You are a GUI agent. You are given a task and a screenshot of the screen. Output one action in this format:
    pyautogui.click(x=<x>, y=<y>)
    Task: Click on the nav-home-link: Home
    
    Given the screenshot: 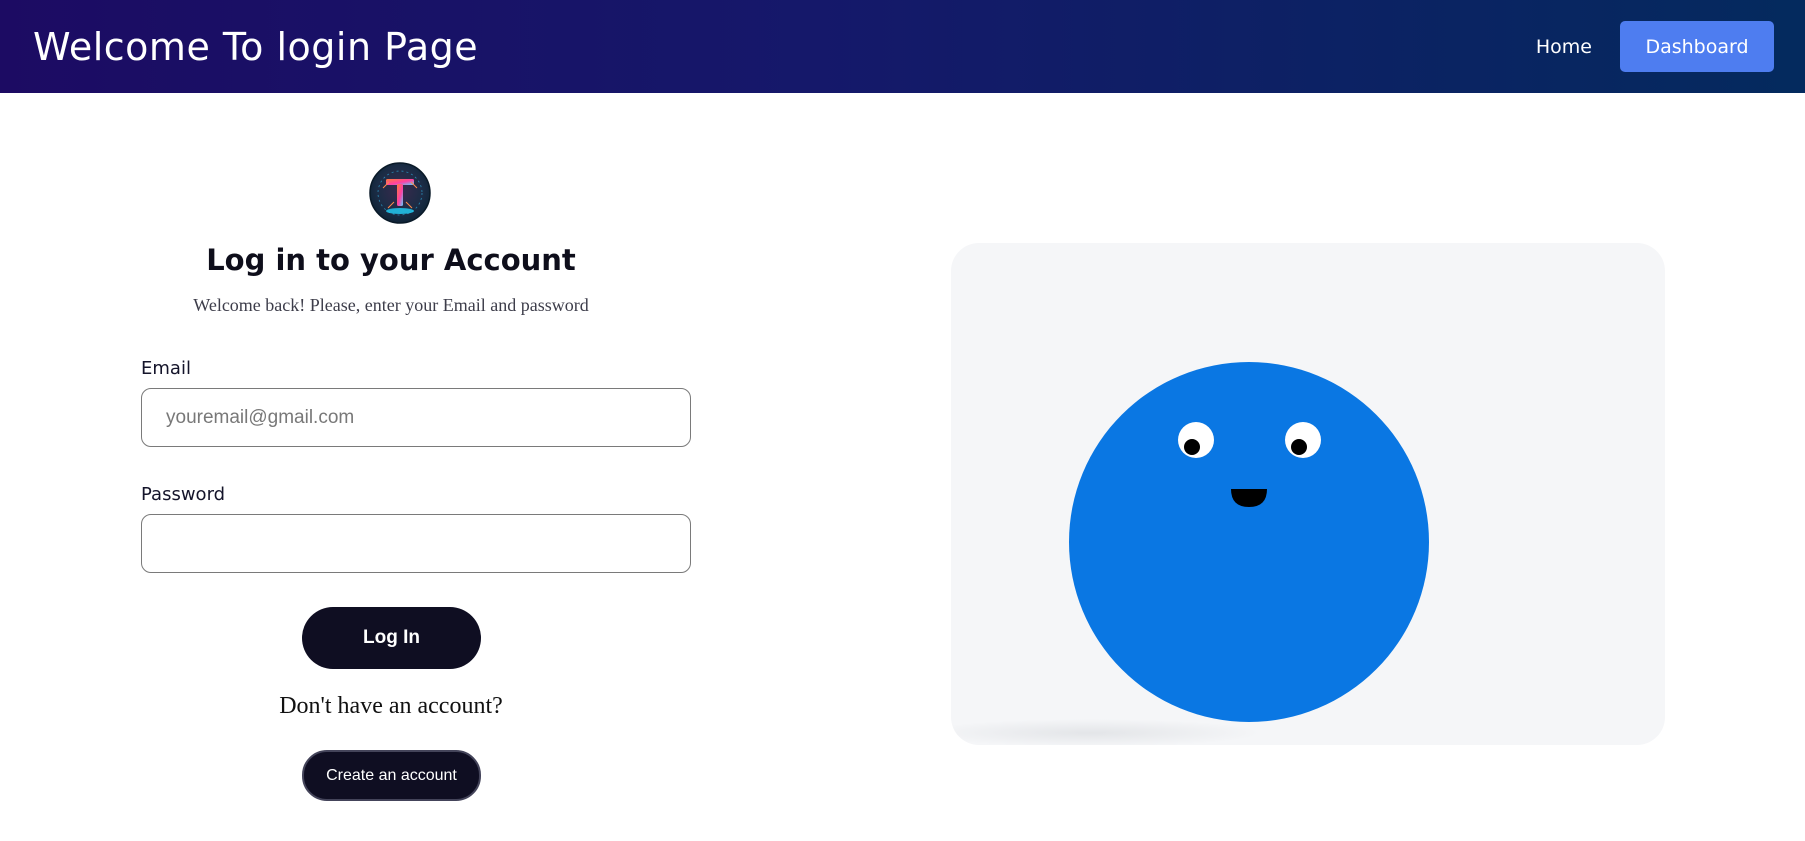 What is the action you would take?
    pyautogui.click(x=1564, y=47)
    